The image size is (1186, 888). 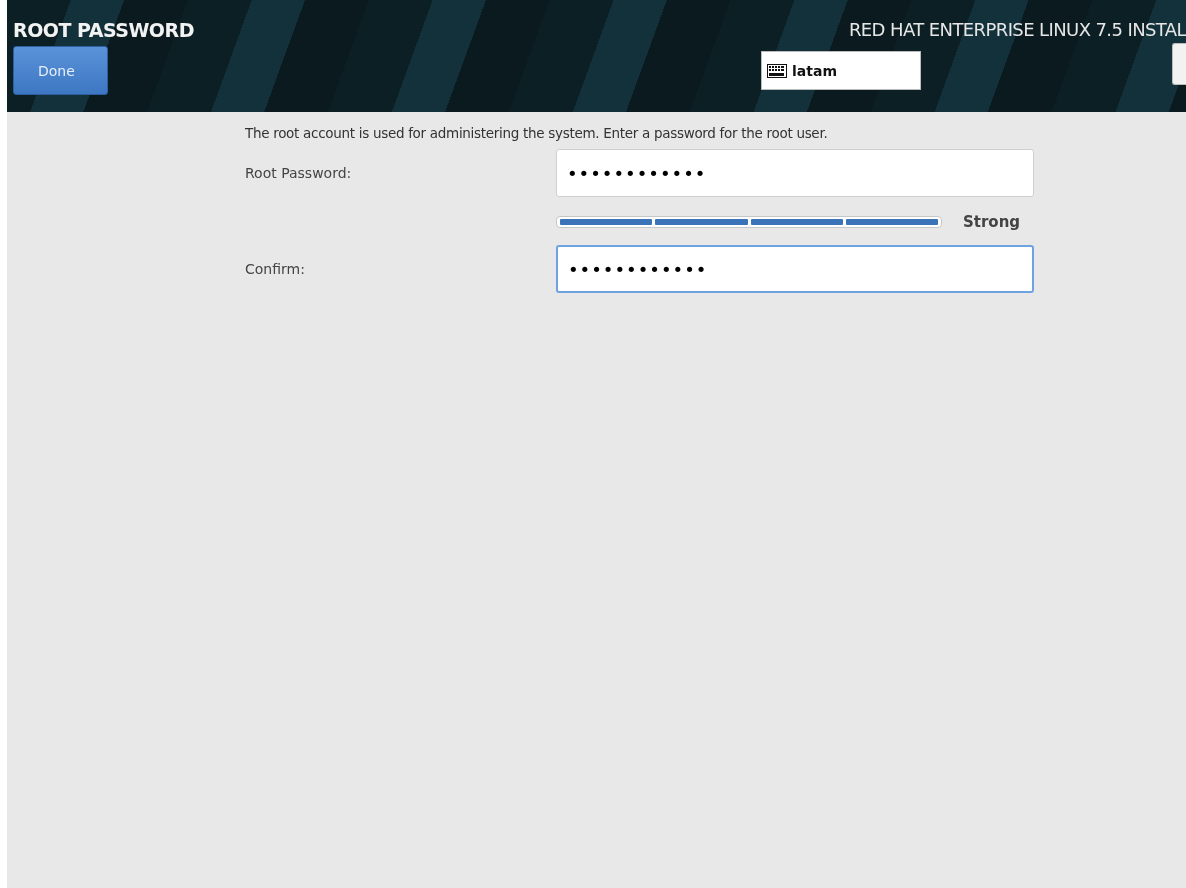 What do you see at coordinates (299, 173) in the screenshot?
I see `field-label: Root Password:` at bounding box center [299, 173].